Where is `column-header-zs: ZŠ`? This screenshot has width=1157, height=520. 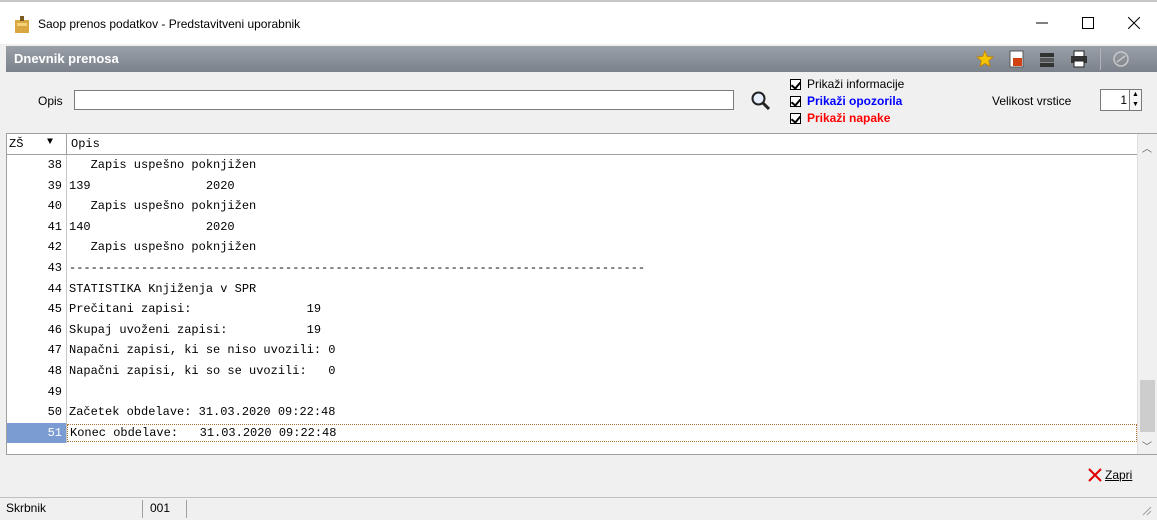 column-header-zs: ZŠ is located at coordinates (16, 144).